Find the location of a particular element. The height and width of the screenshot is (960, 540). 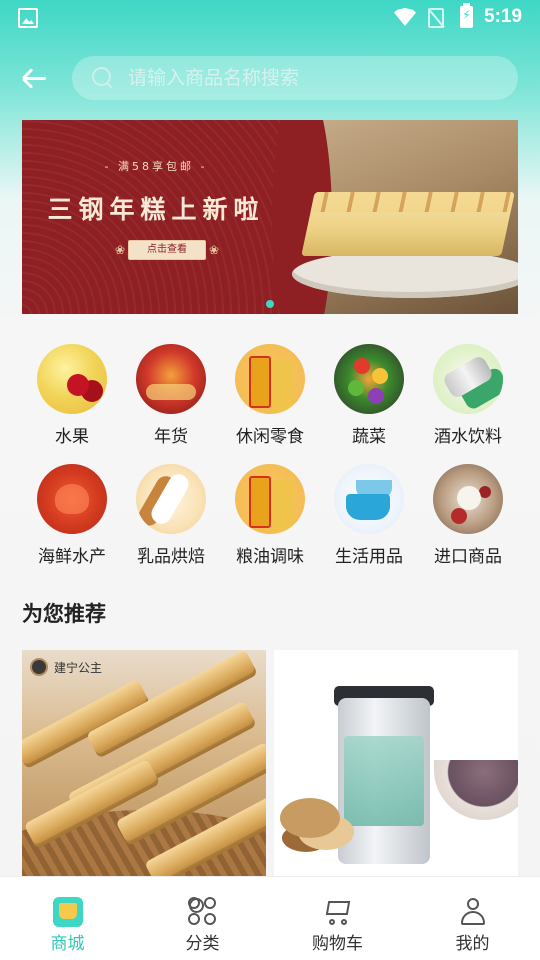

tab-shop: 商城 is located at coordinates (67, 918).